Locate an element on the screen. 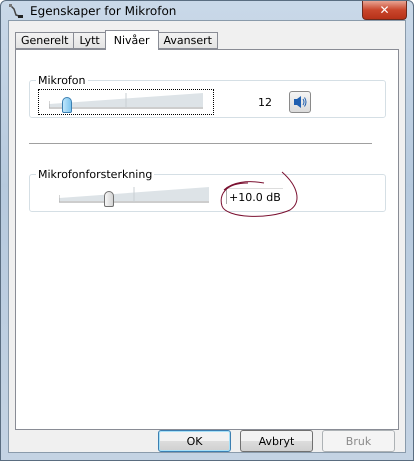 The height and width of the screenshot is (461, 414). tab: Lytt is located at coordinates (89, 40).